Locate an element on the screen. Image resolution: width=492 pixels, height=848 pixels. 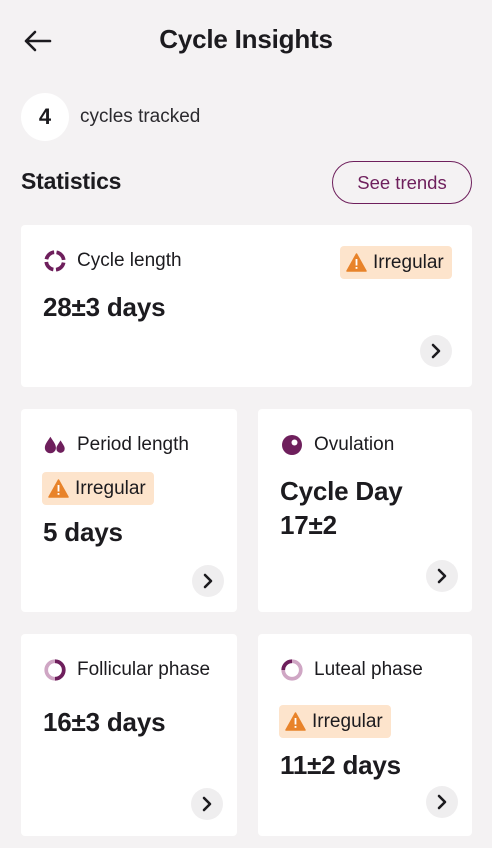
ovulation-details-button is located at coordinates (442, 576).